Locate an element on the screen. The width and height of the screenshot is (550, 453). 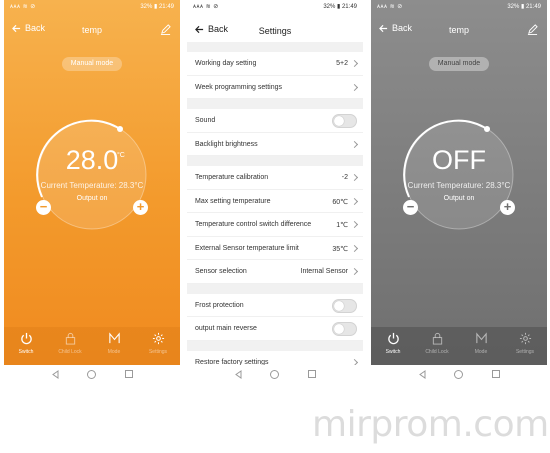
setting-label: Temperature control switch difference is located at coordinates (253, 224).